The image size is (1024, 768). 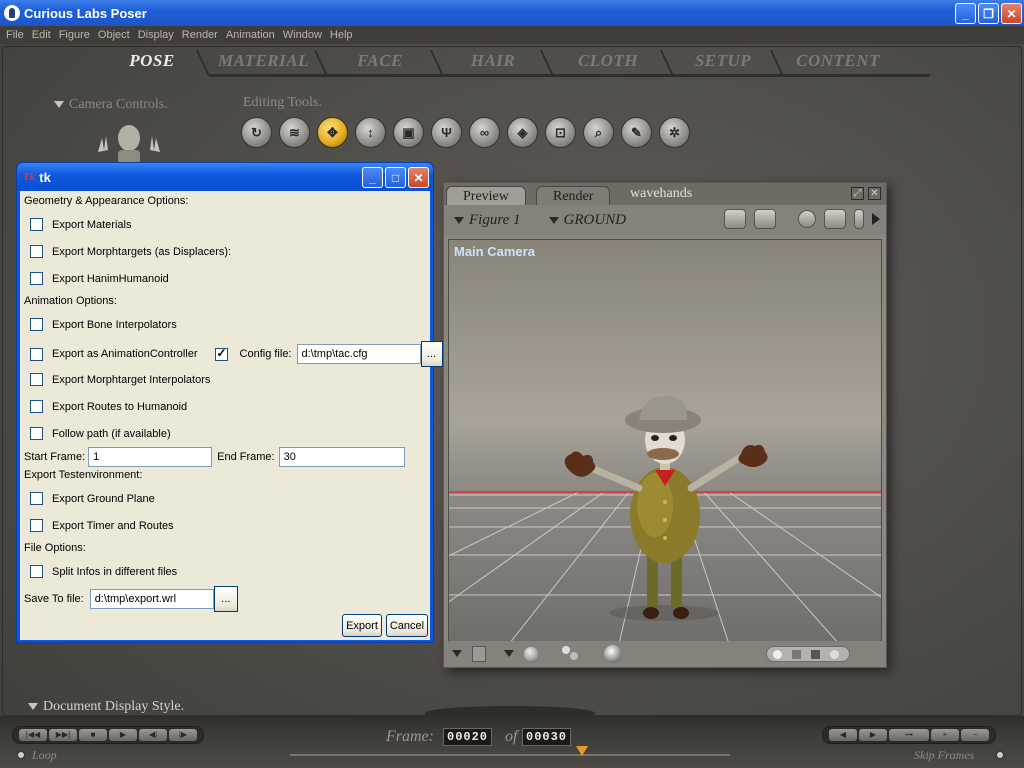 I want to click on document-display-style-header: Document Display Style., so click(x=106, y=707).